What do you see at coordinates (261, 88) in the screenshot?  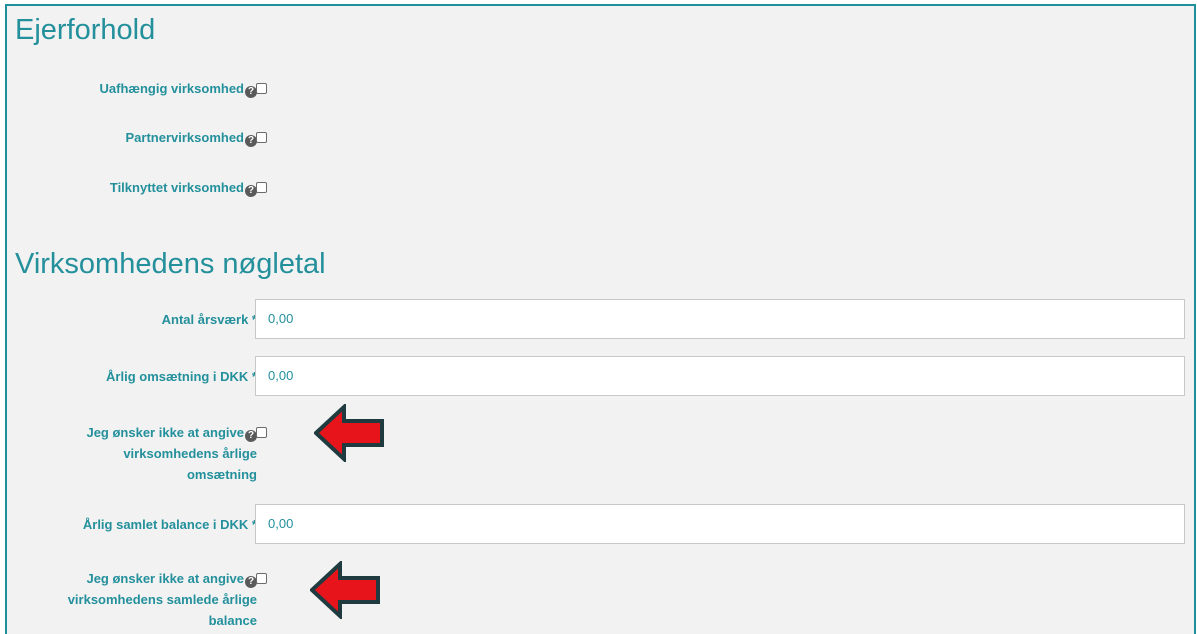 I see `checkbox-uafhaengig` at bounding box center [261, 88].